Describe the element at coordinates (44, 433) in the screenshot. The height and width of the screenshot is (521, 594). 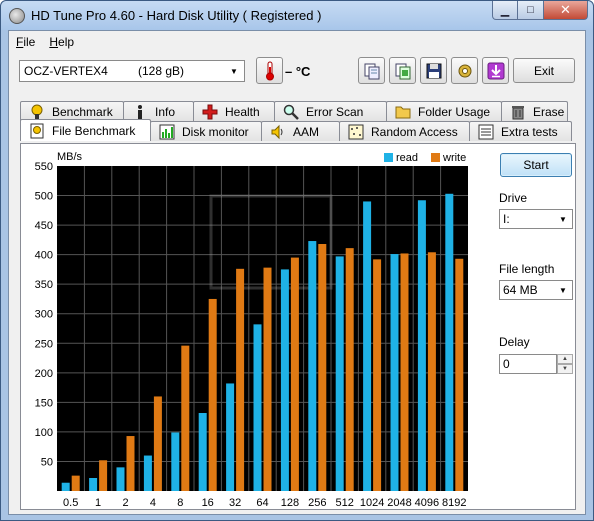
I see `y-tick-label: 100` at that location.